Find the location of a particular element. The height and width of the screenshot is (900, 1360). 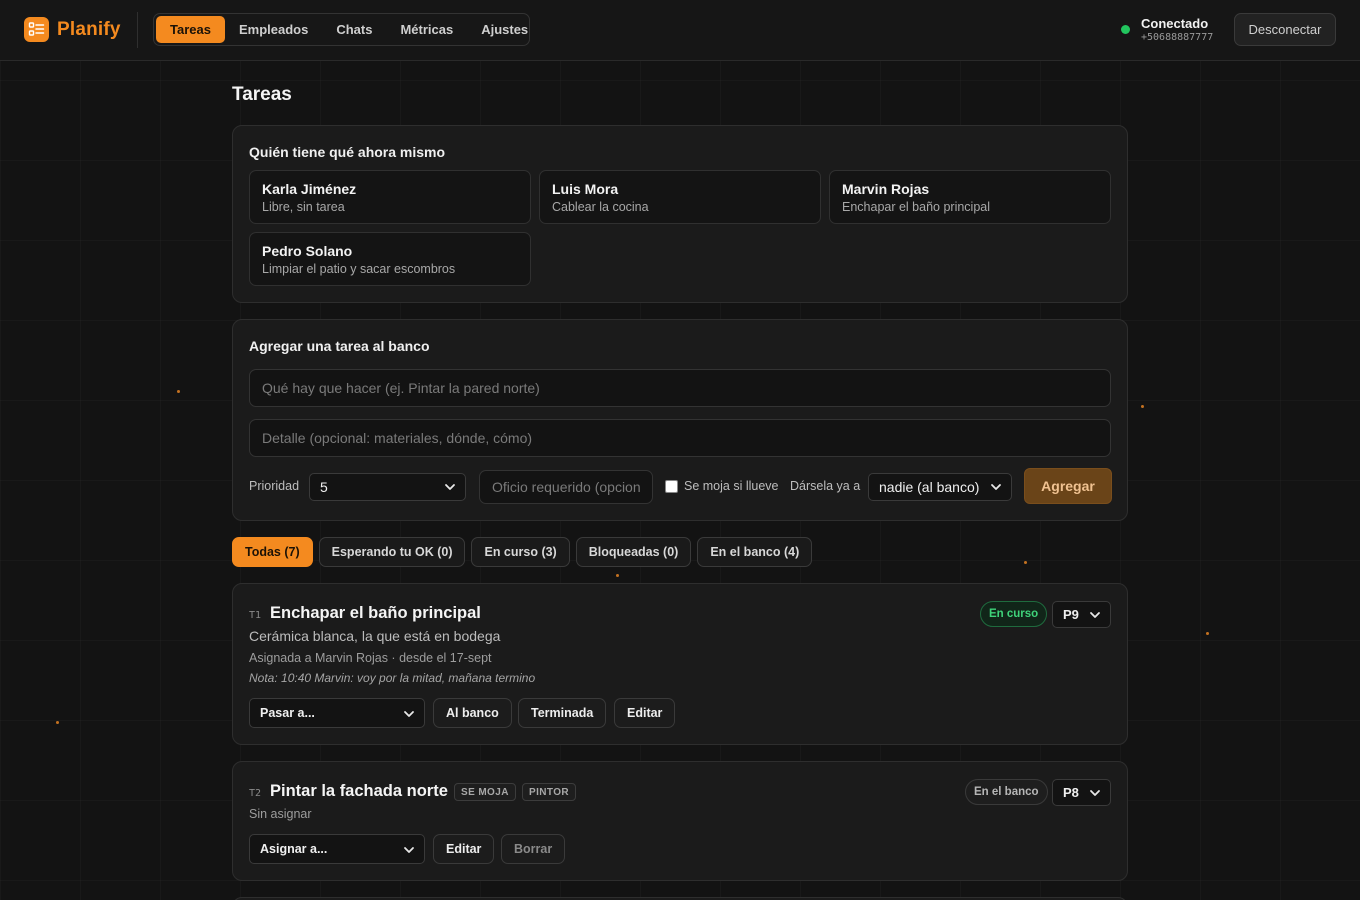

person-task: Enchapar el baño principal is located at coordinates (916, 207).